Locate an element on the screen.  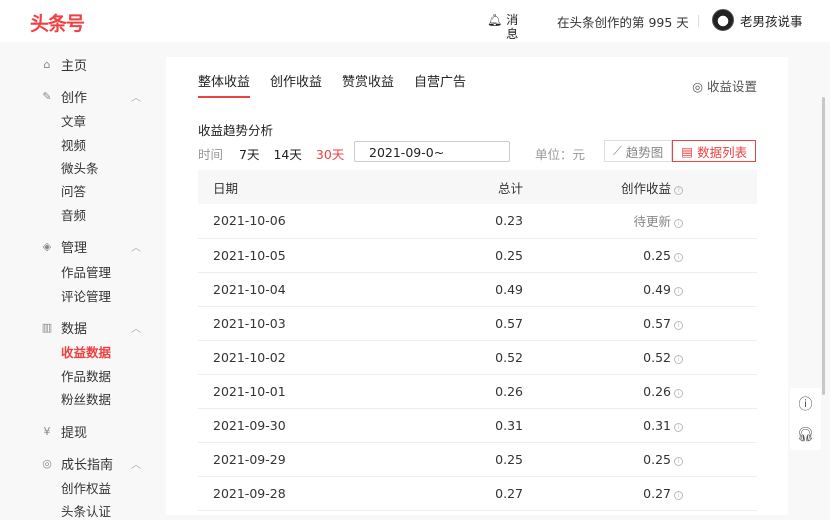
date-range-input: 2021-09-0~ is located at coordinates (432, 151).